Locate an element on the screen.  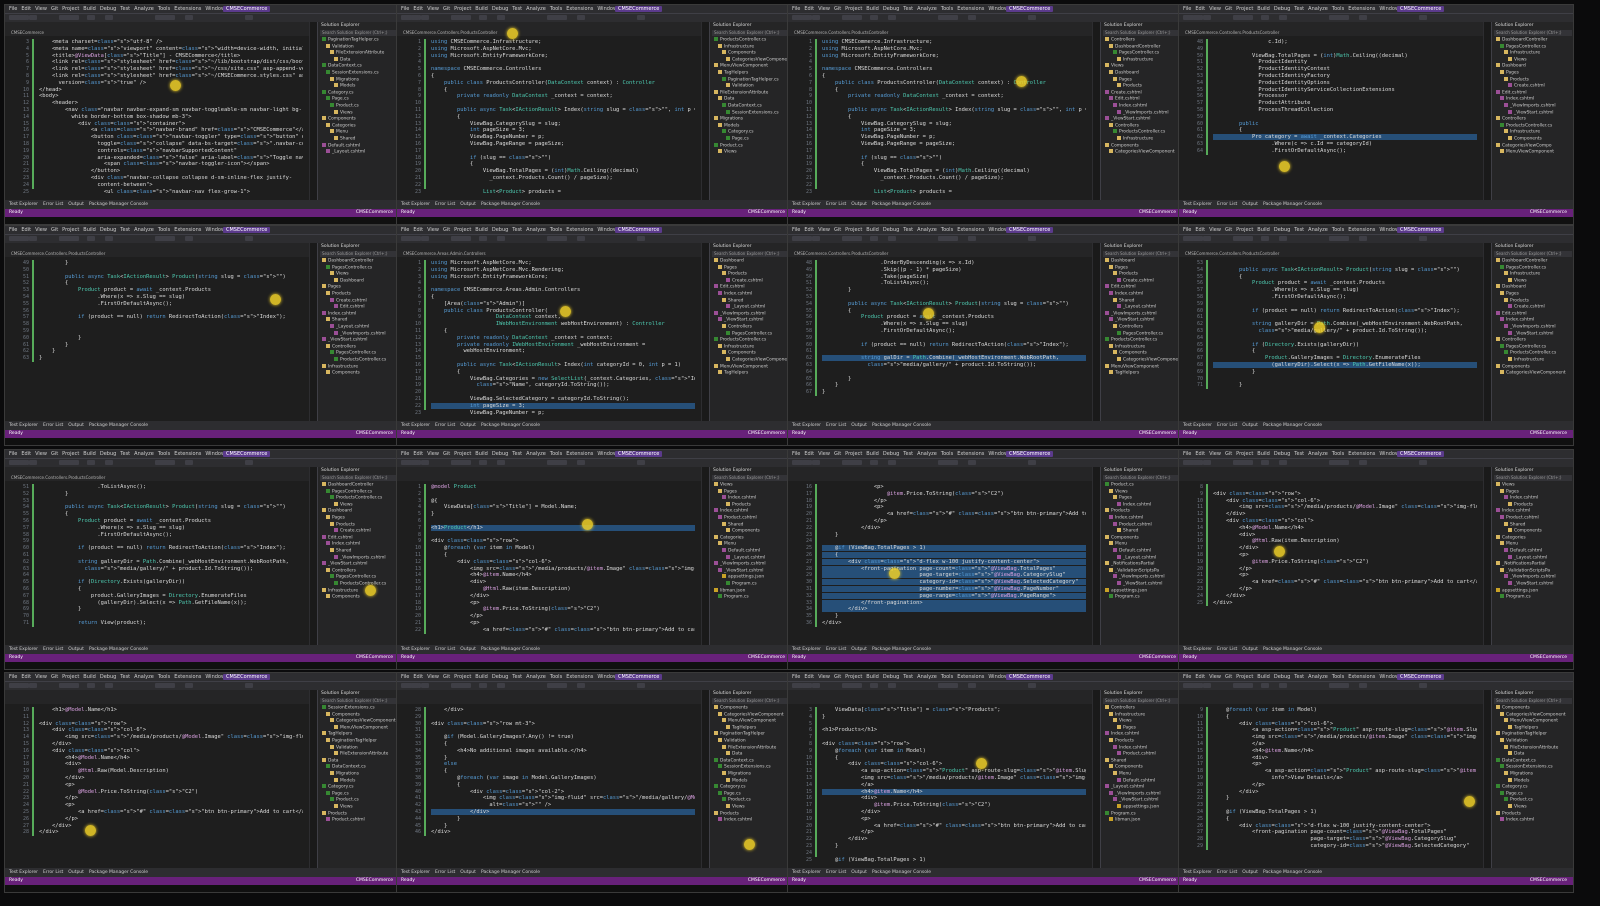
solution-item: _Layout.cshtml is located at coordinates (1141, 558).